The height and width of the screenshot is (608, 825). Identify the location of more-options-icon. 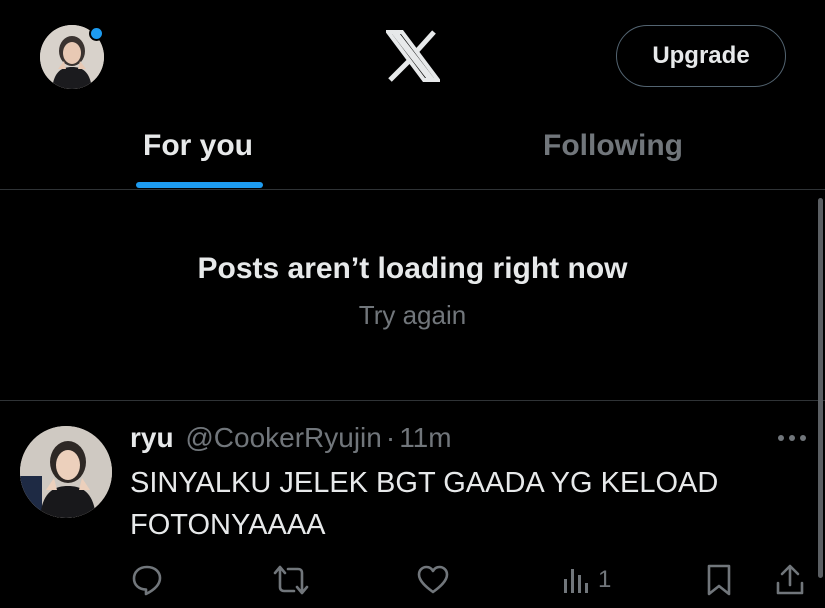
(792, 438).